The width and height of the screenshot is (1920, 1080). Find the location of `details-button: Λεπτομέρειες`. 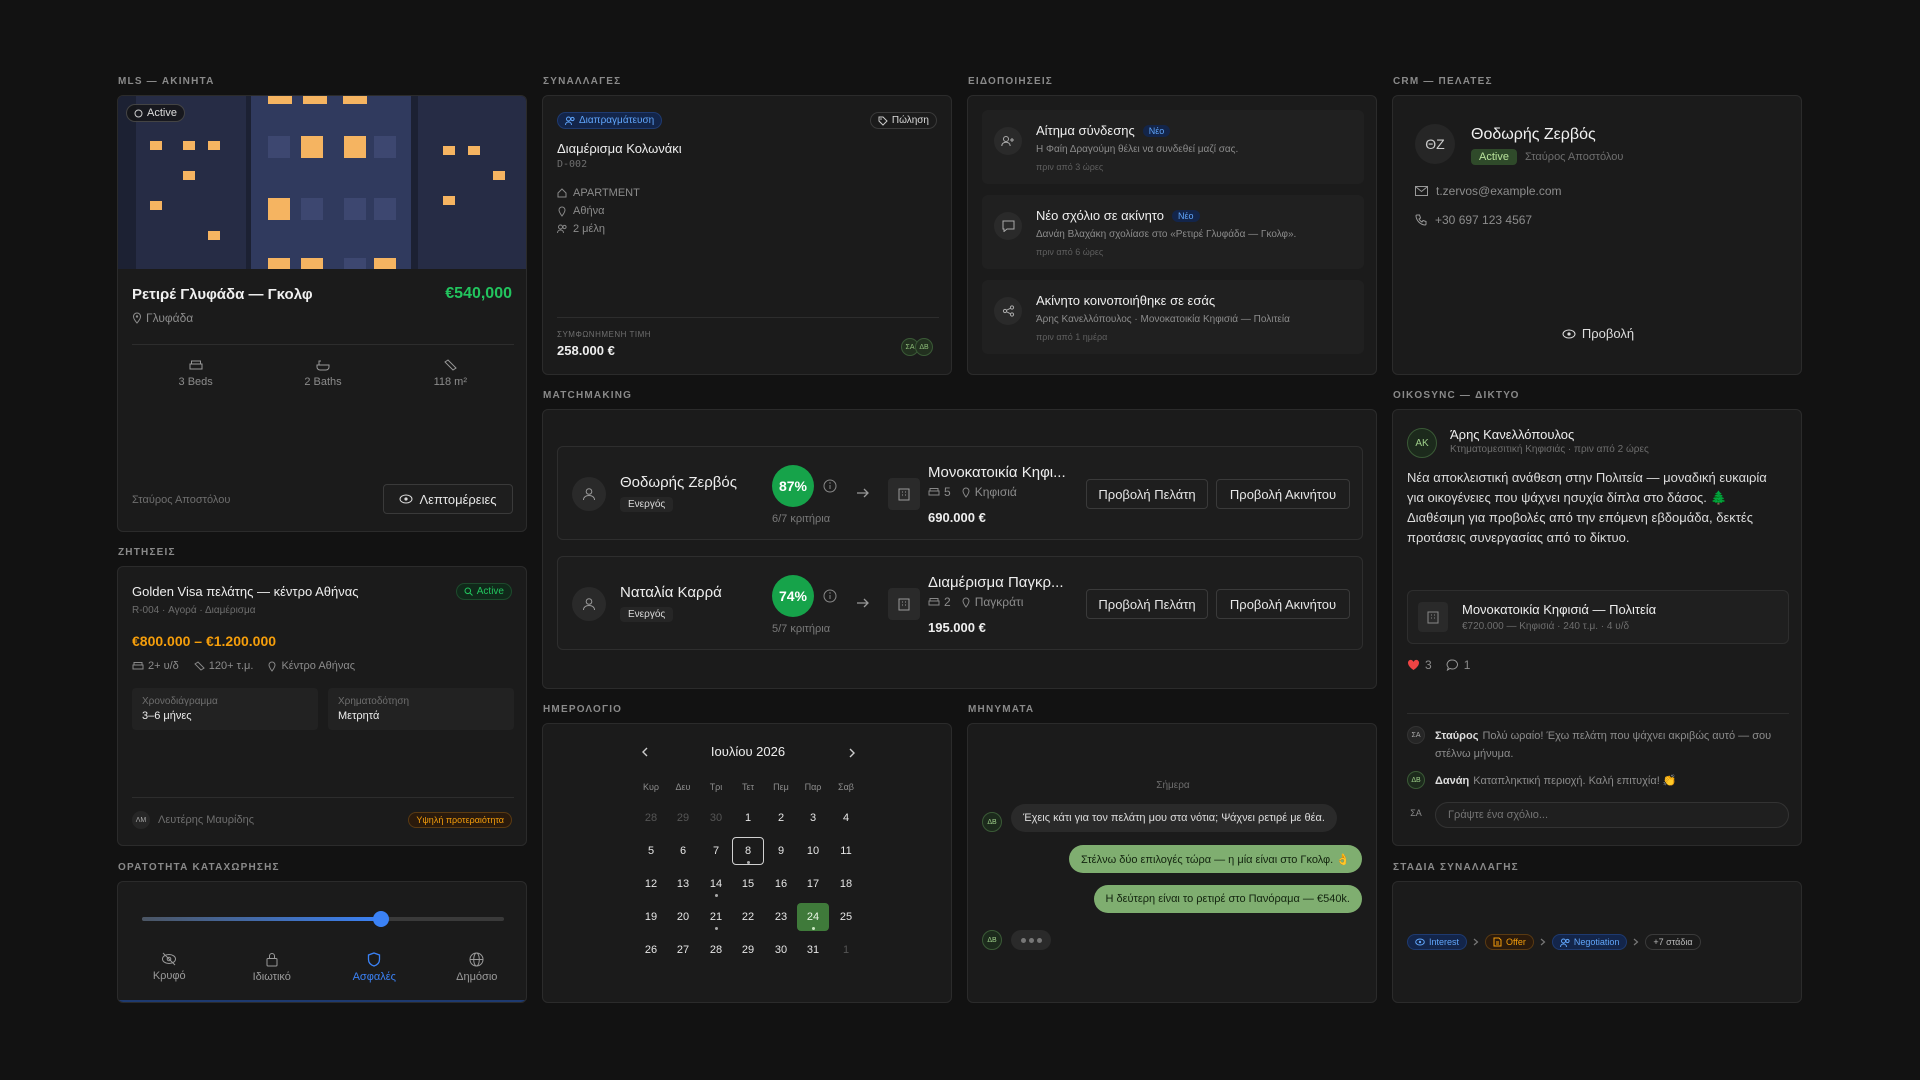

details-button: Λεπτομέρειες is located at coordinates (448, 499).